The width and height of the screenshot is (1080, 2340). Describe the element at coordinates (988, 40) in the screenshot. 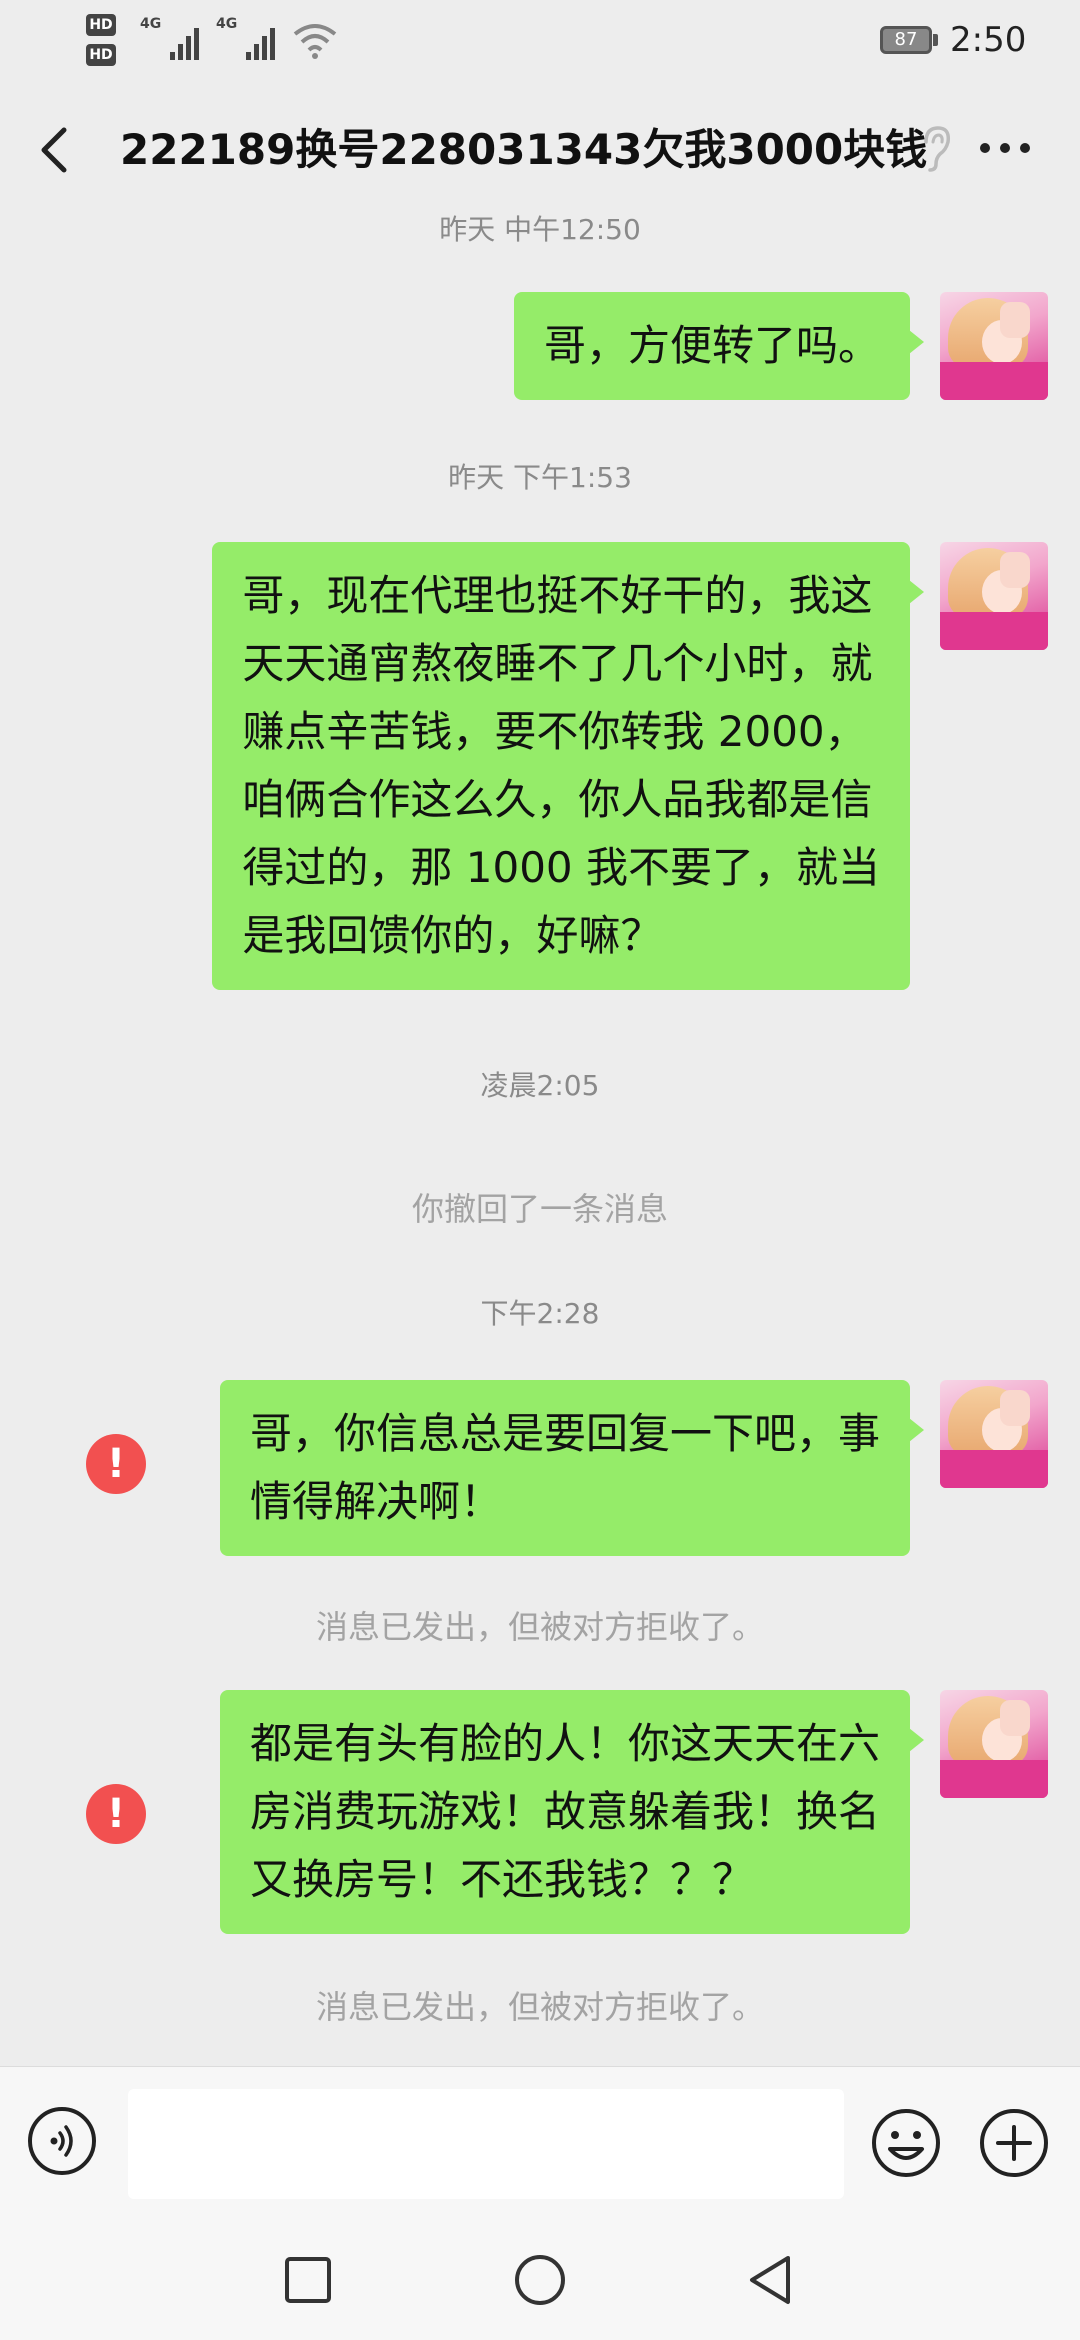

I see `clock: 2:50` at that location.